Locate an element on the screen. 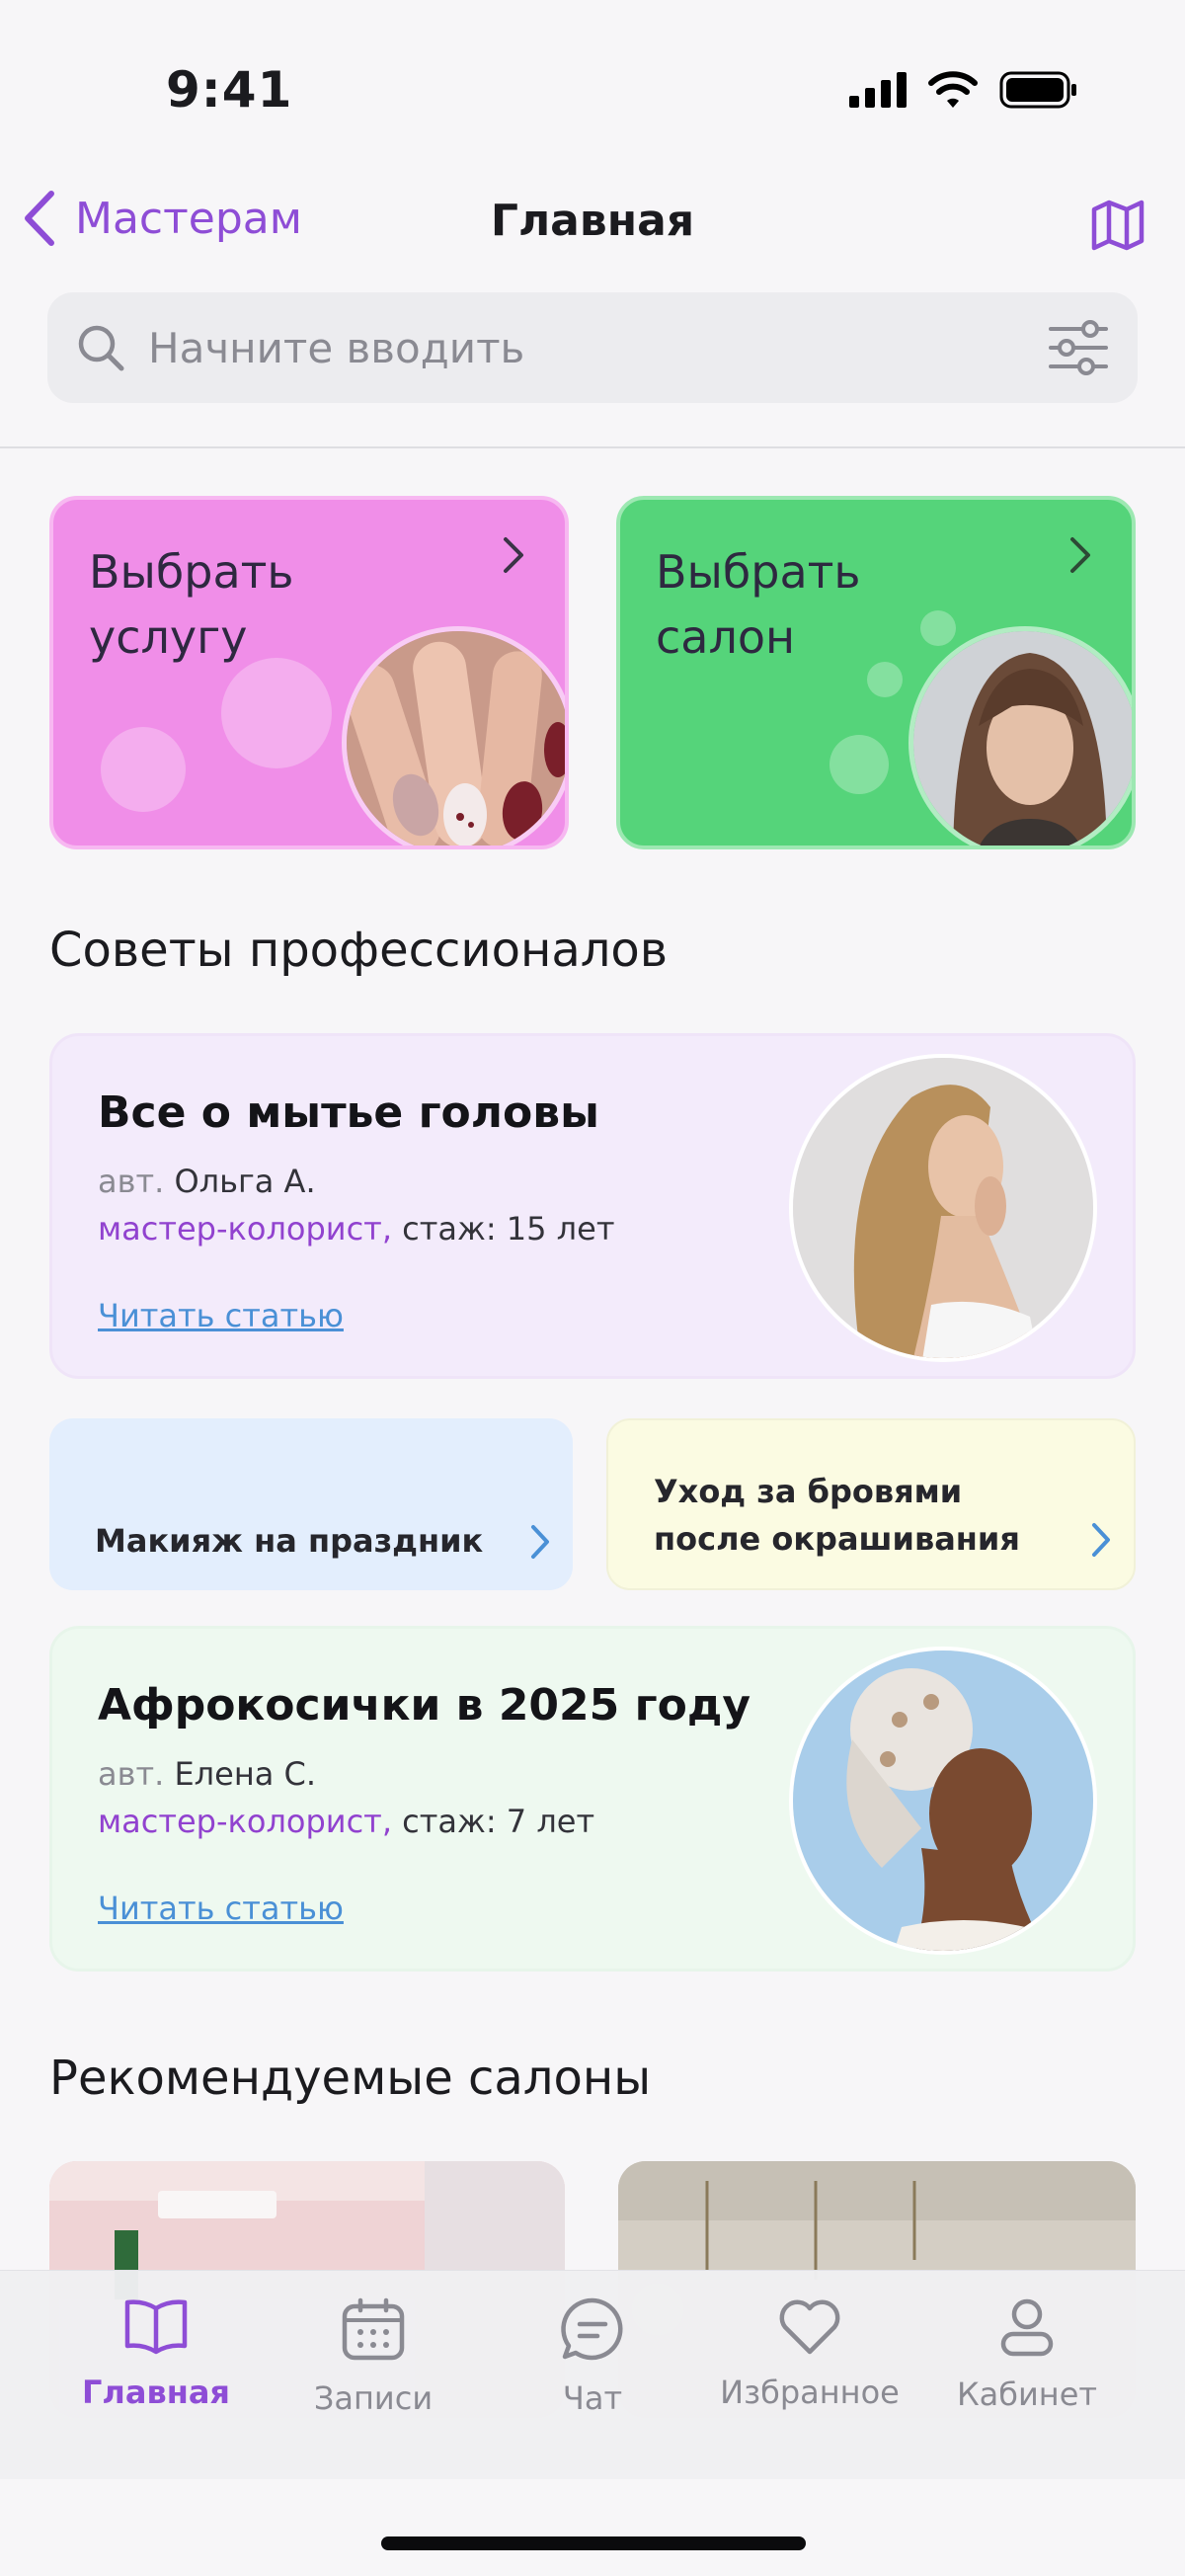 The image size is (1185, 2576). brow-care-card: Уход за бровями после окрашивания is located at coordinates (871, 1504).